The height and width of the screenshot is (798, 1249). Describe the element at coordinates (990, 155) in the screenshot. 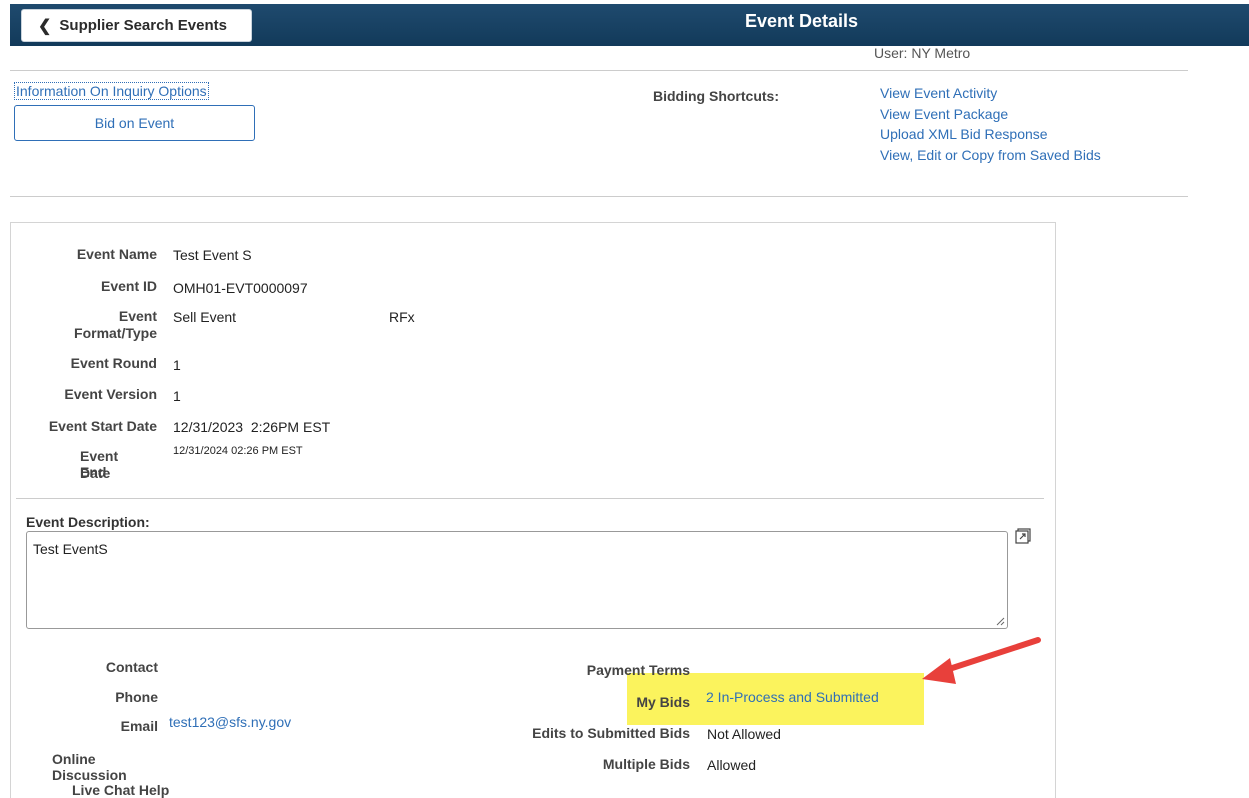

I see `saved-bids-link: View, Edit or Copy from Saved Bids` at that location.